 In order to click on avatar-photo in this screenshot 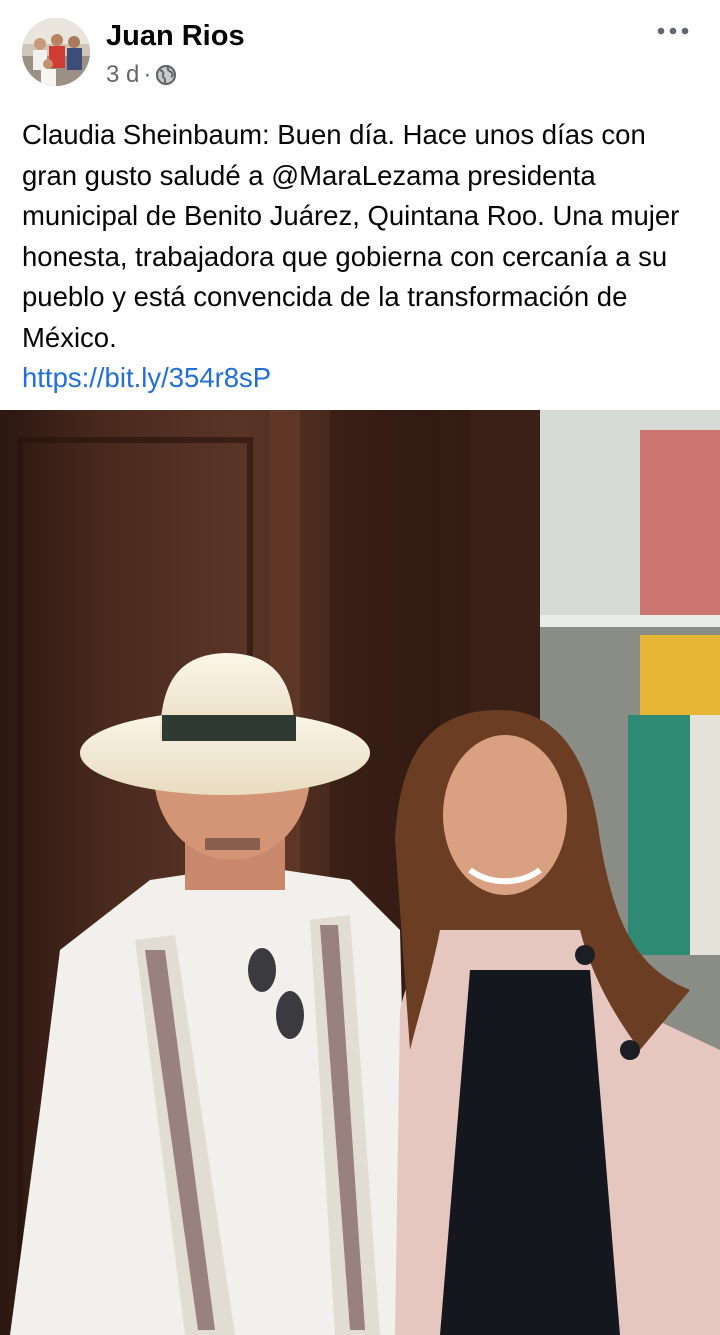, I will do `click(56, 52)`.